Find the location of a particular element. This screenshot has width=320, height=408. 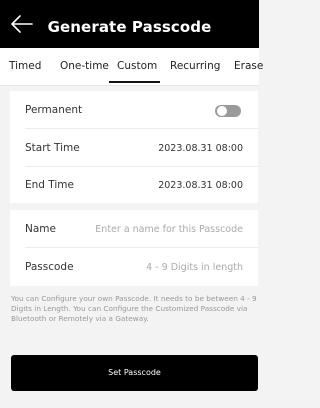

permanent-row: Permanent is located at coordinates (134, 109).